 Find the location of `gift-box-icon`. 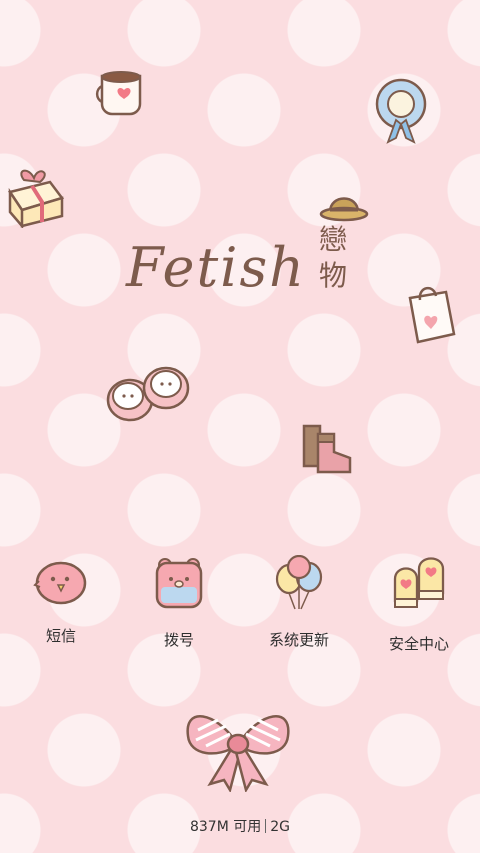

gift-box-icon is located at coordinates (36, 198).